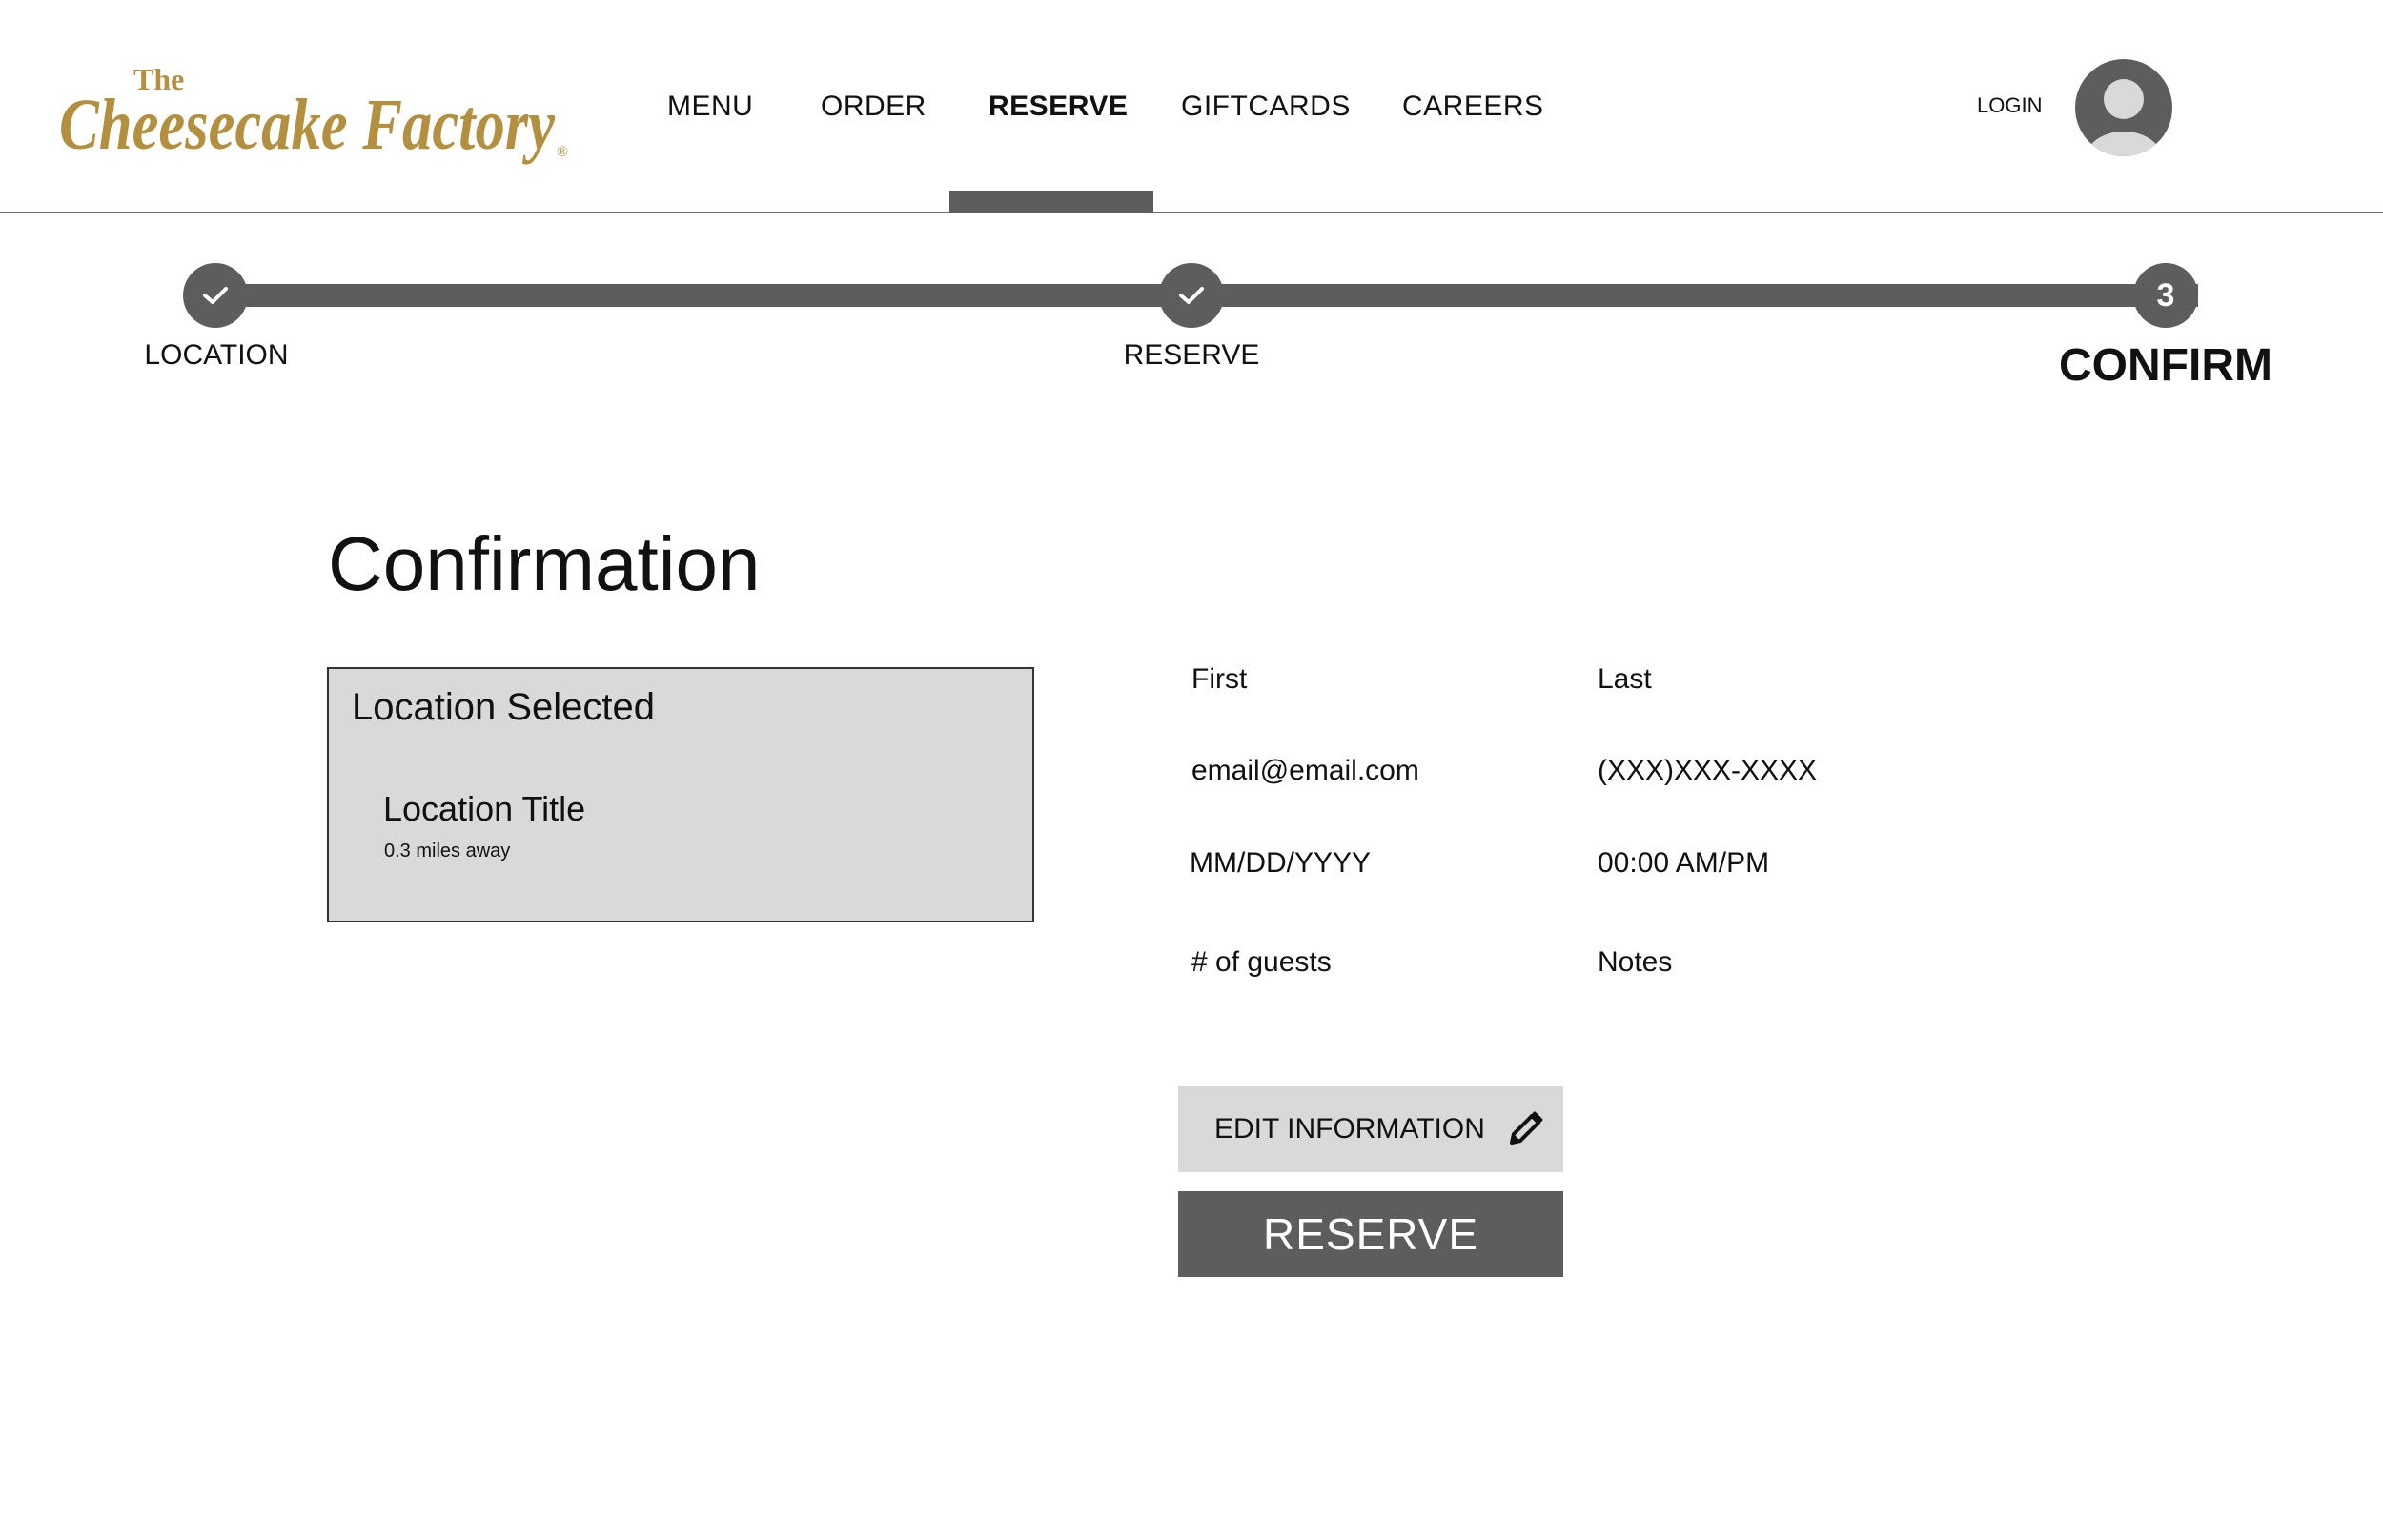  I want to click on guests-value: # of guests, so click(1262, 962).